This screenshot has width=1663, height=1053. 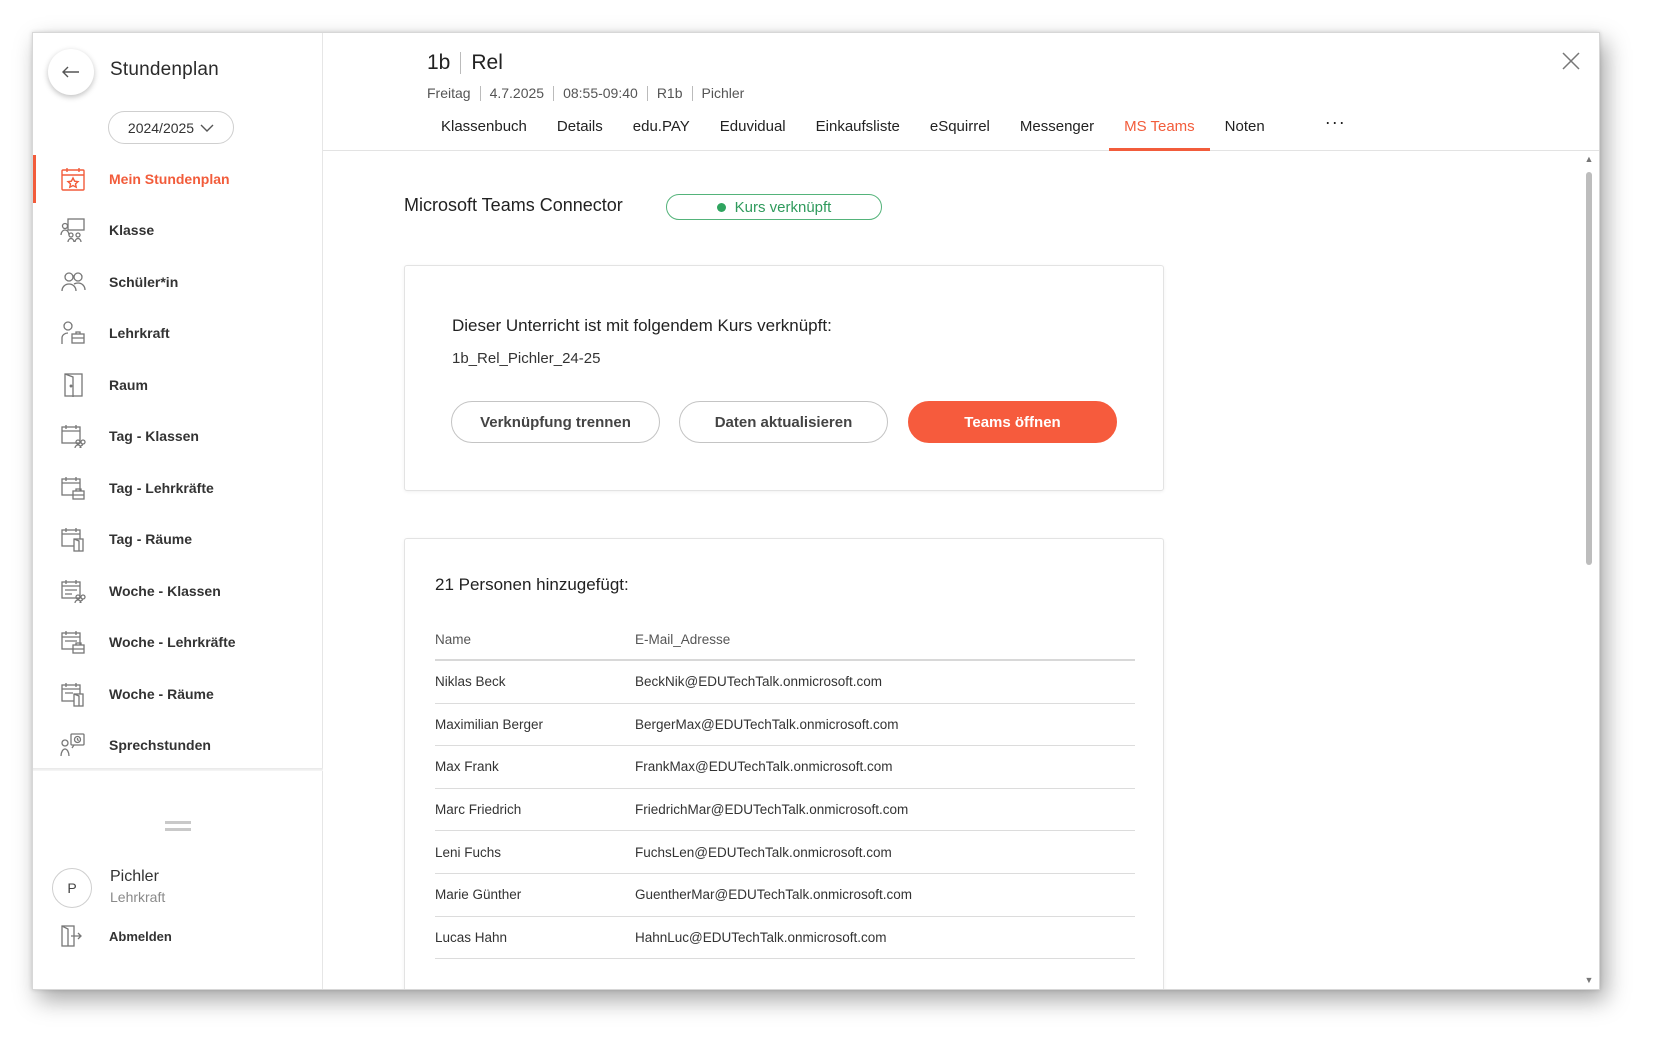 I want to click on logout-label: Abmelden, so click(x=140, y=936).